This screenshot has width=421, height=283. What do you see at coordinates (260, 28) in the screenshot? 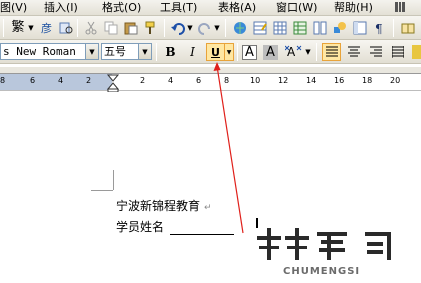
I see `tables-borders-icon` at bounding box center [260, 28].